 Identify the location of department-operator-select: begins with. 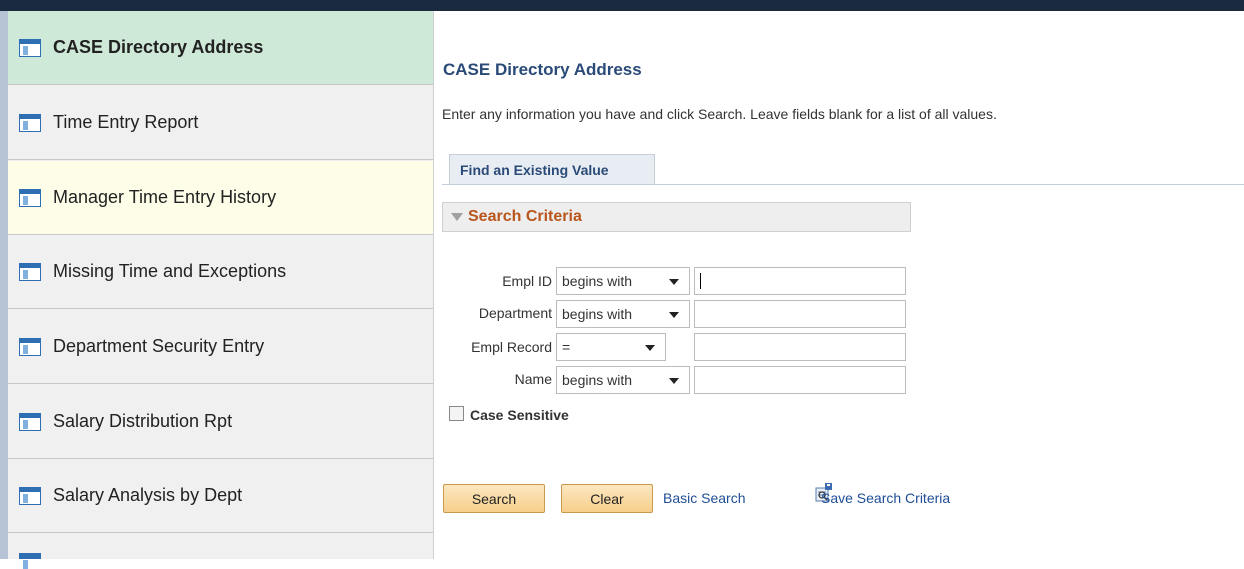
(623, 314).